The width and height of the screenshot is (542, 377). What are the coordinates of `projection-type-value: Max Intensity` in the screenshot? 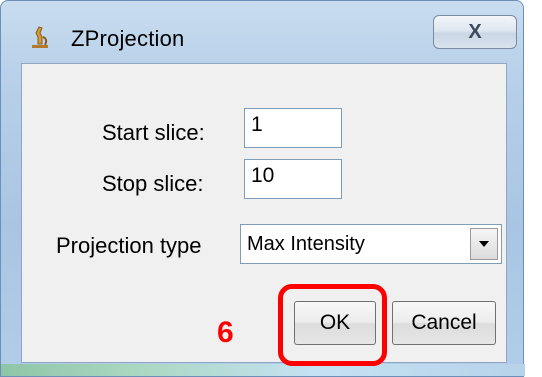 It's located at (306, 244).